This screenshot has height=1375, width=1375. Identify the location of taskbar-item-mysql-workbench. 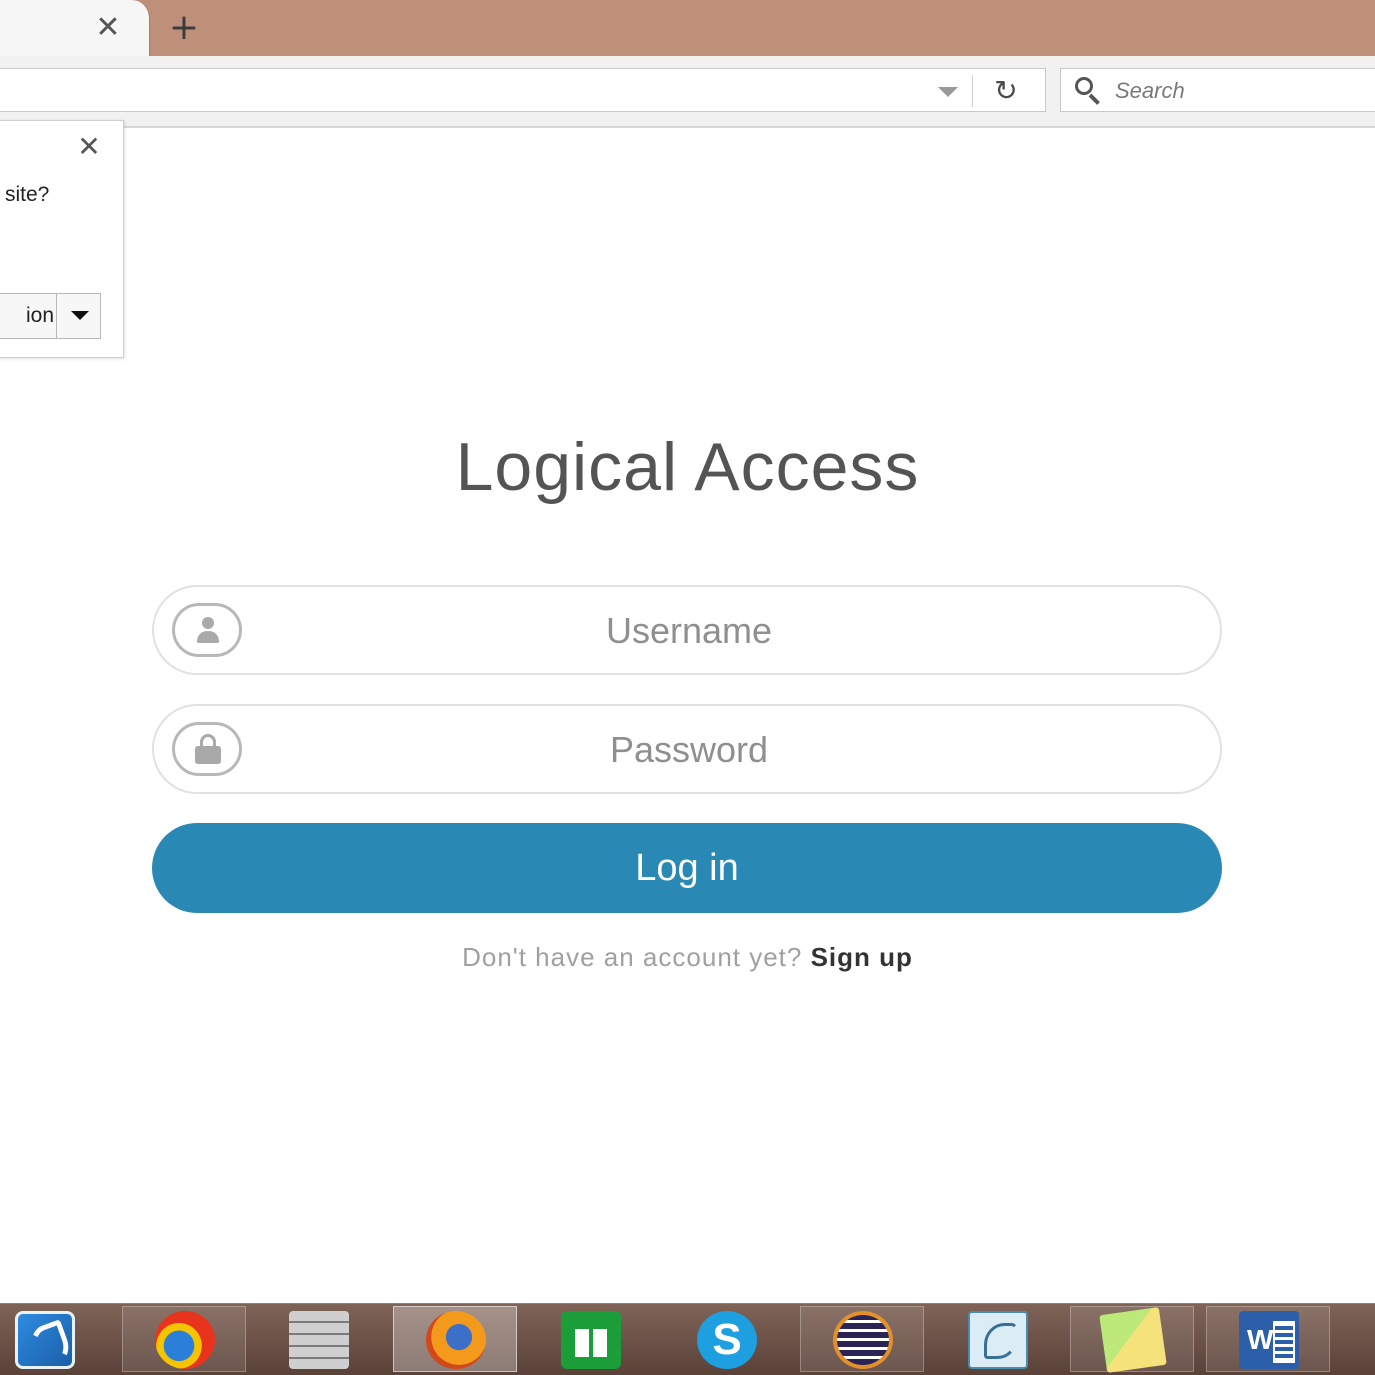
(997, 1339).